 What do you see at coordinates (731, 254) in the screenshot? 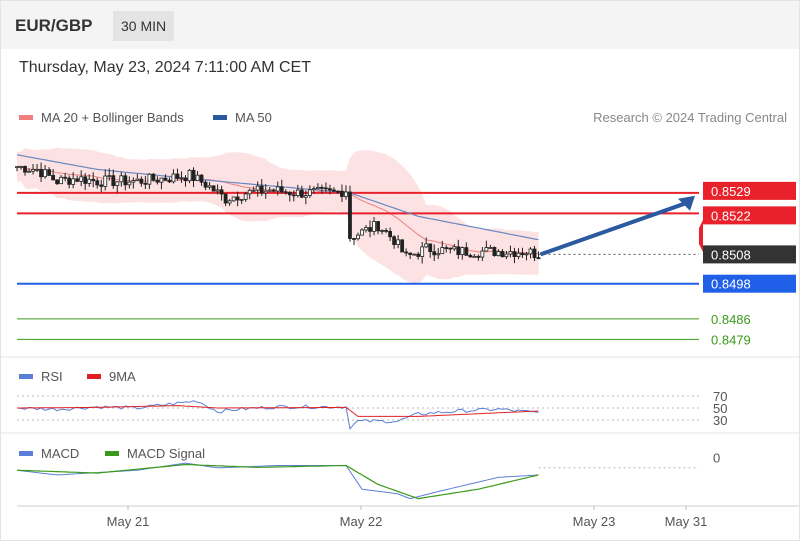
I see `price-label-0.8508: 0.8508` at bounding box center [731, 254].